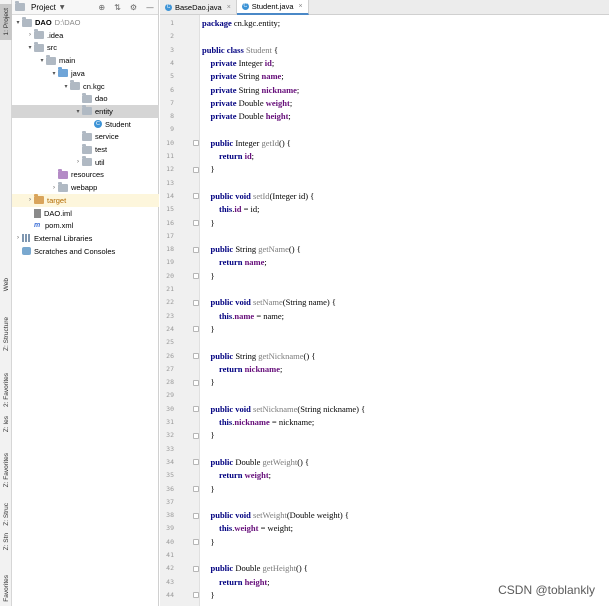  I want to click on collapse-all-icon: ⇅, so click(117, 7).